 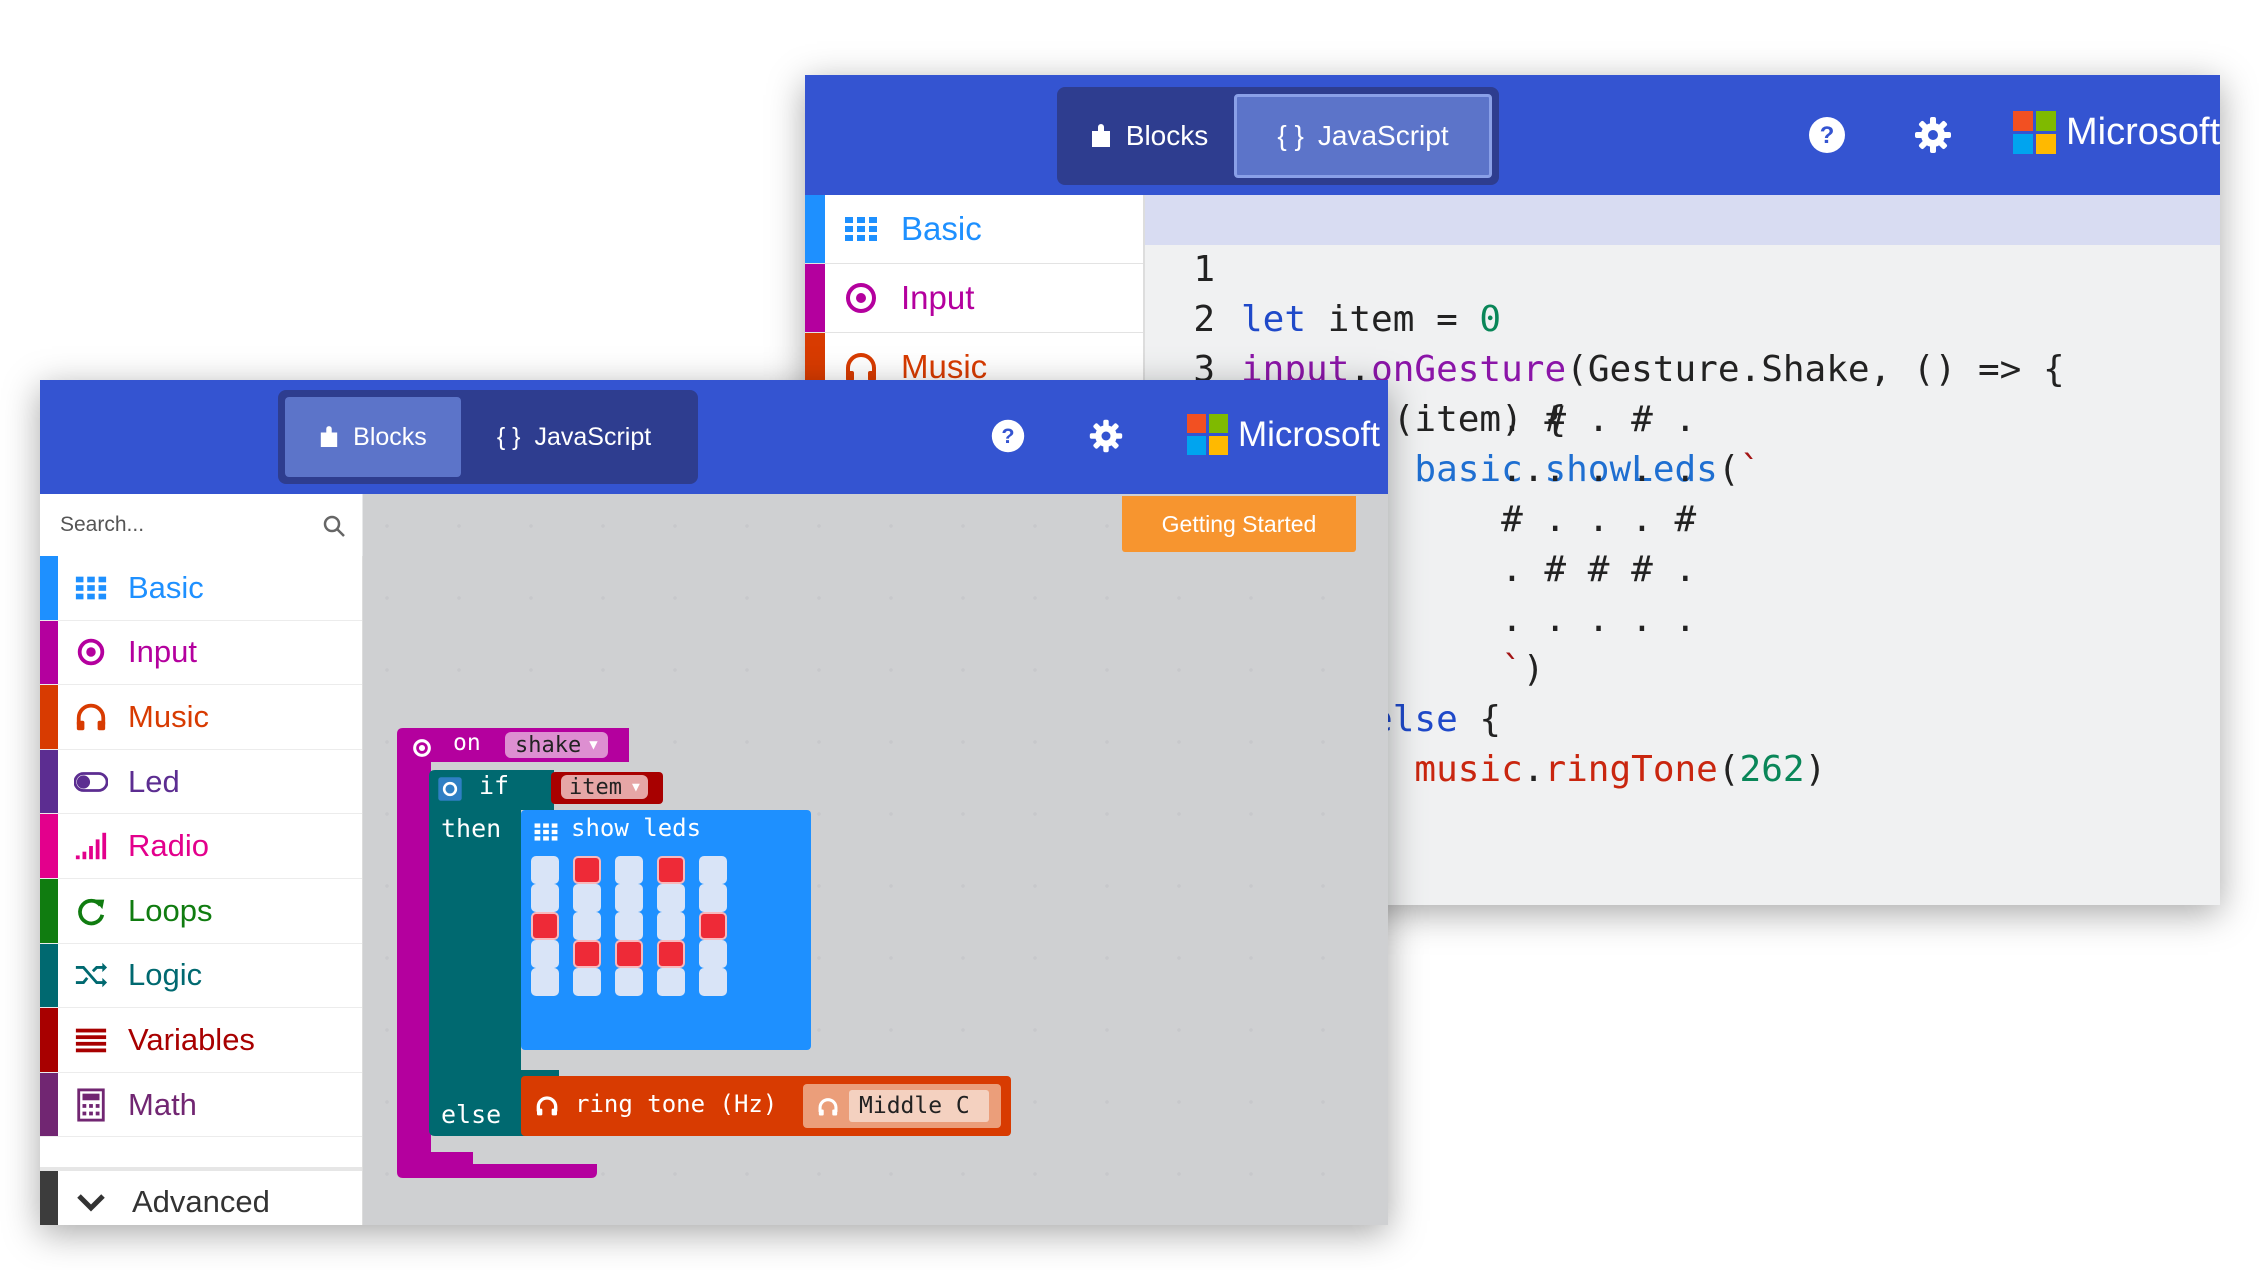 I want to click on microsoft-logo-icon, so click(x=1207, y=434).